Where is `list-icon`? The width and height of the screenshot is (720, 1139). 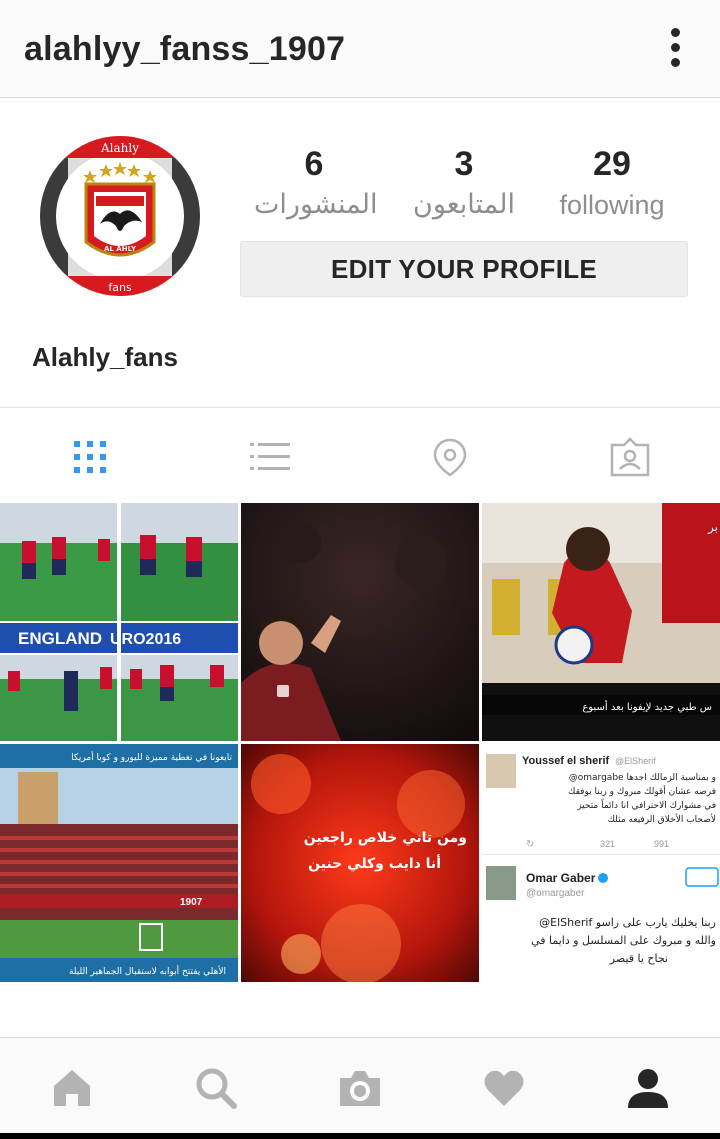
list-icon is located at coordinates (270, 456).